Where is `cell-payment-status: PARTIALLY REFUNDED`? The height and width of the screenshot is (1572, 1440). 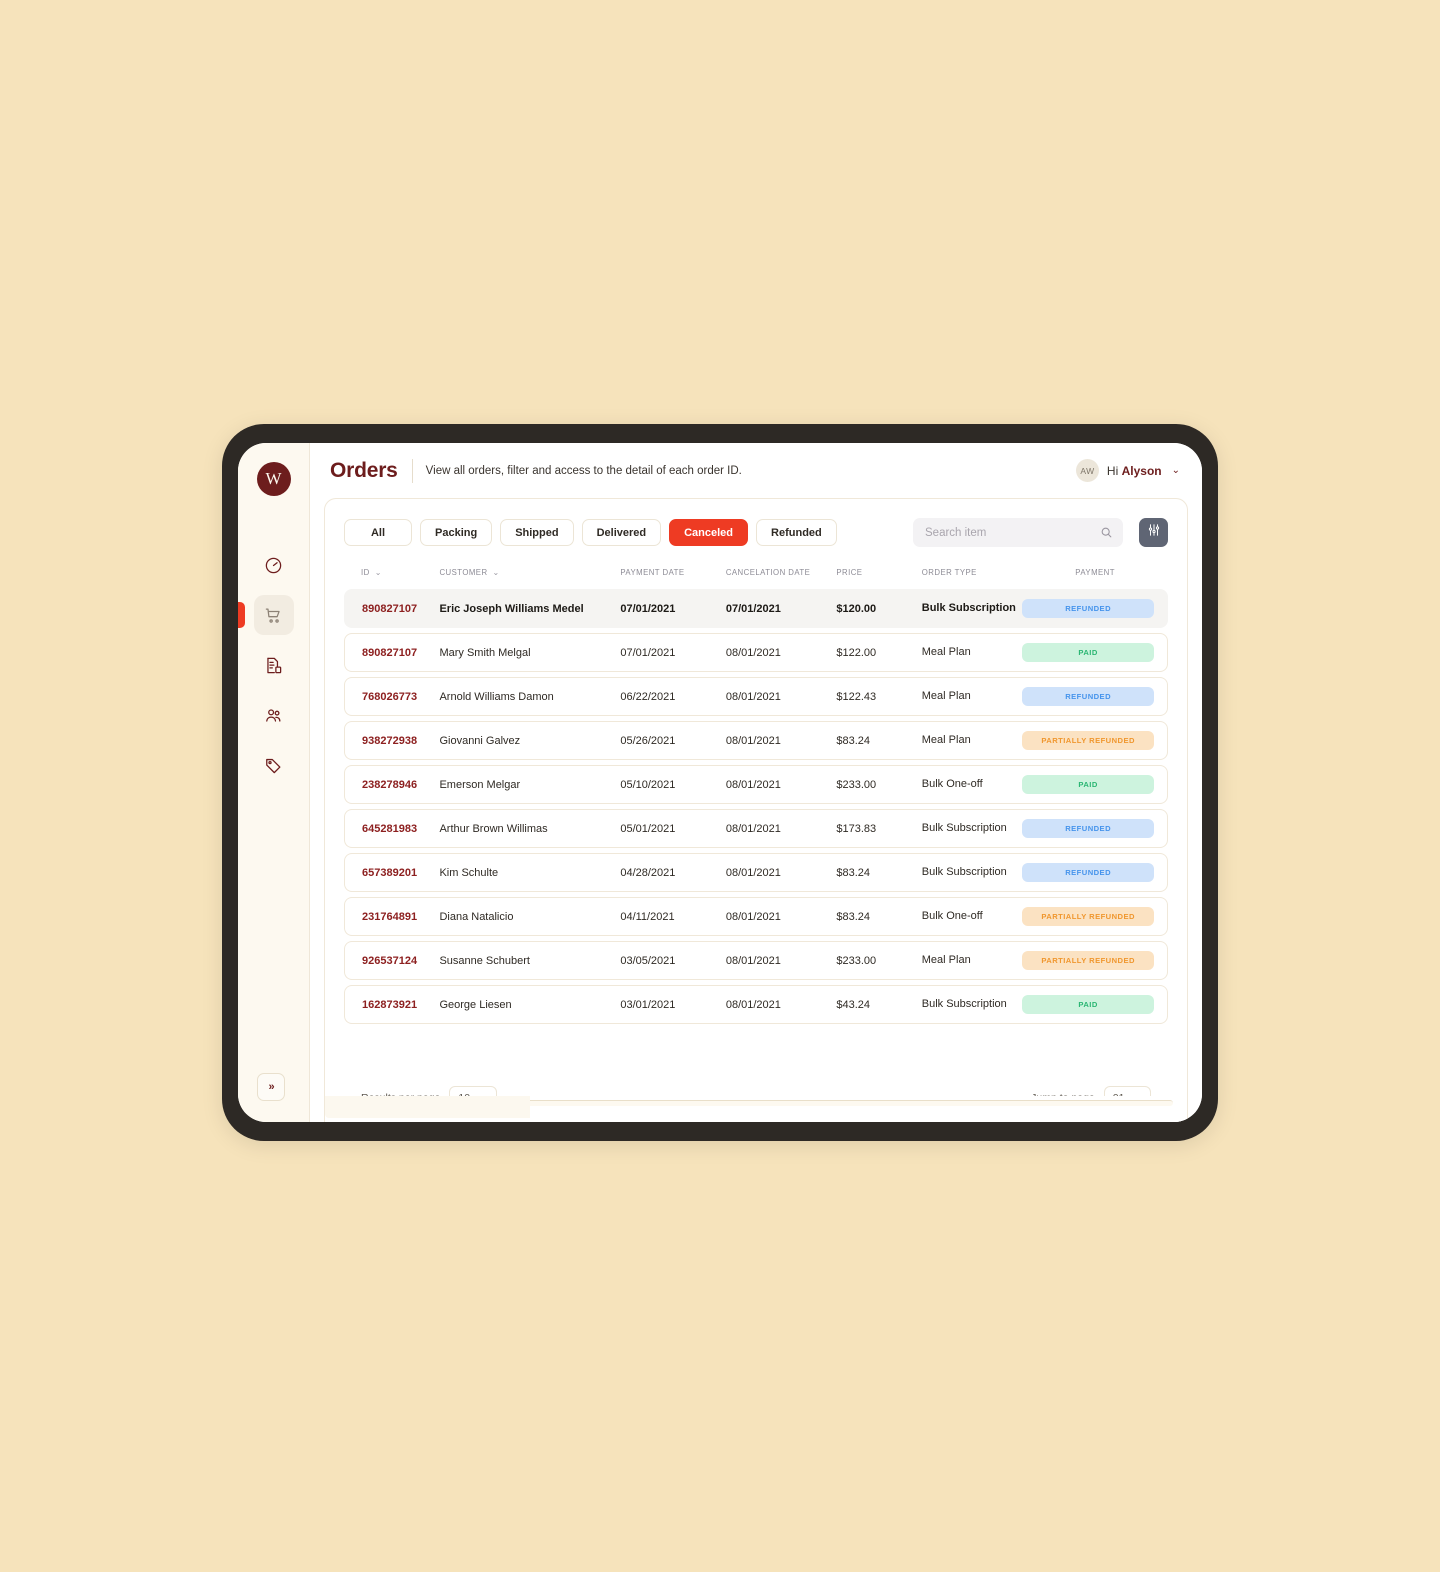
cell-payment-status: PARTIALLY REFUNDED is located at coordinates (1095, 960).